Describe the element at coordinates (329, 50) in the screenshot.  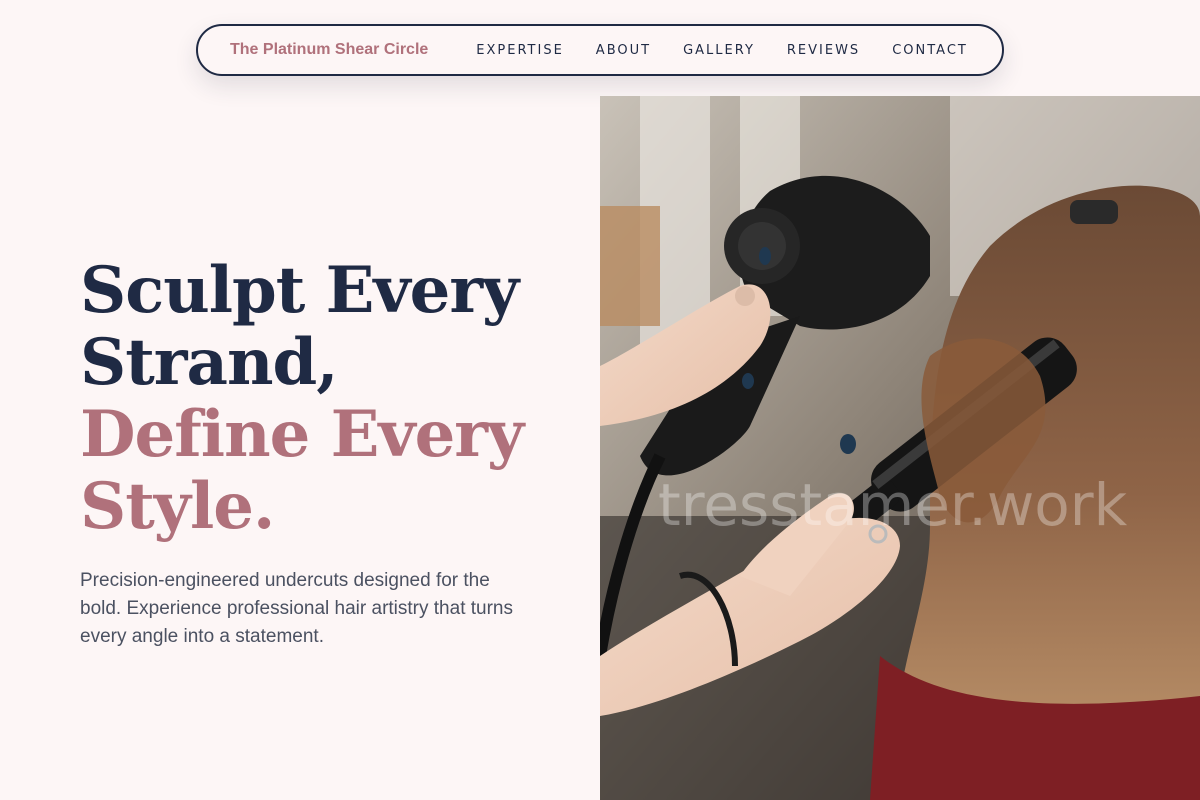
I see `brand-logo-link: The Platinum Shear Circle` at that location.